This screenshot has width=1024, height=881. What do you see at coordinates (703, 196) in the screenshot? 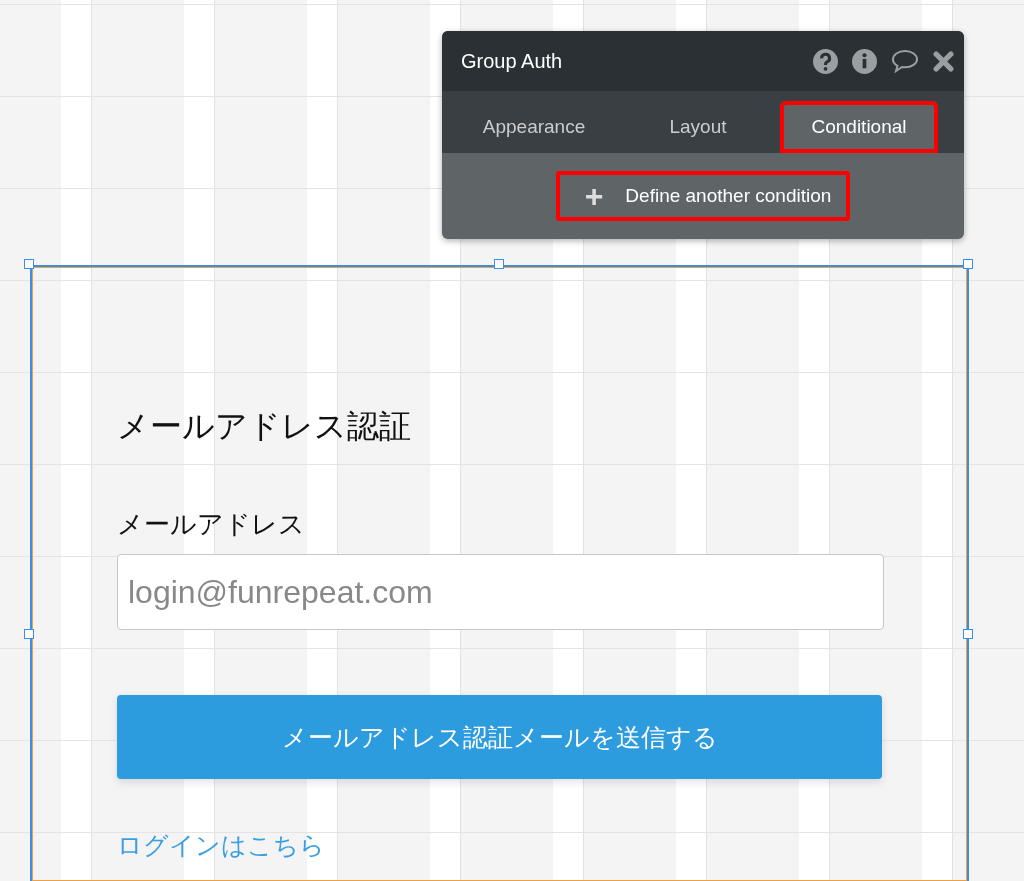
I see `define-condition-button: + Define another condition` at bounding box center [703, 196].